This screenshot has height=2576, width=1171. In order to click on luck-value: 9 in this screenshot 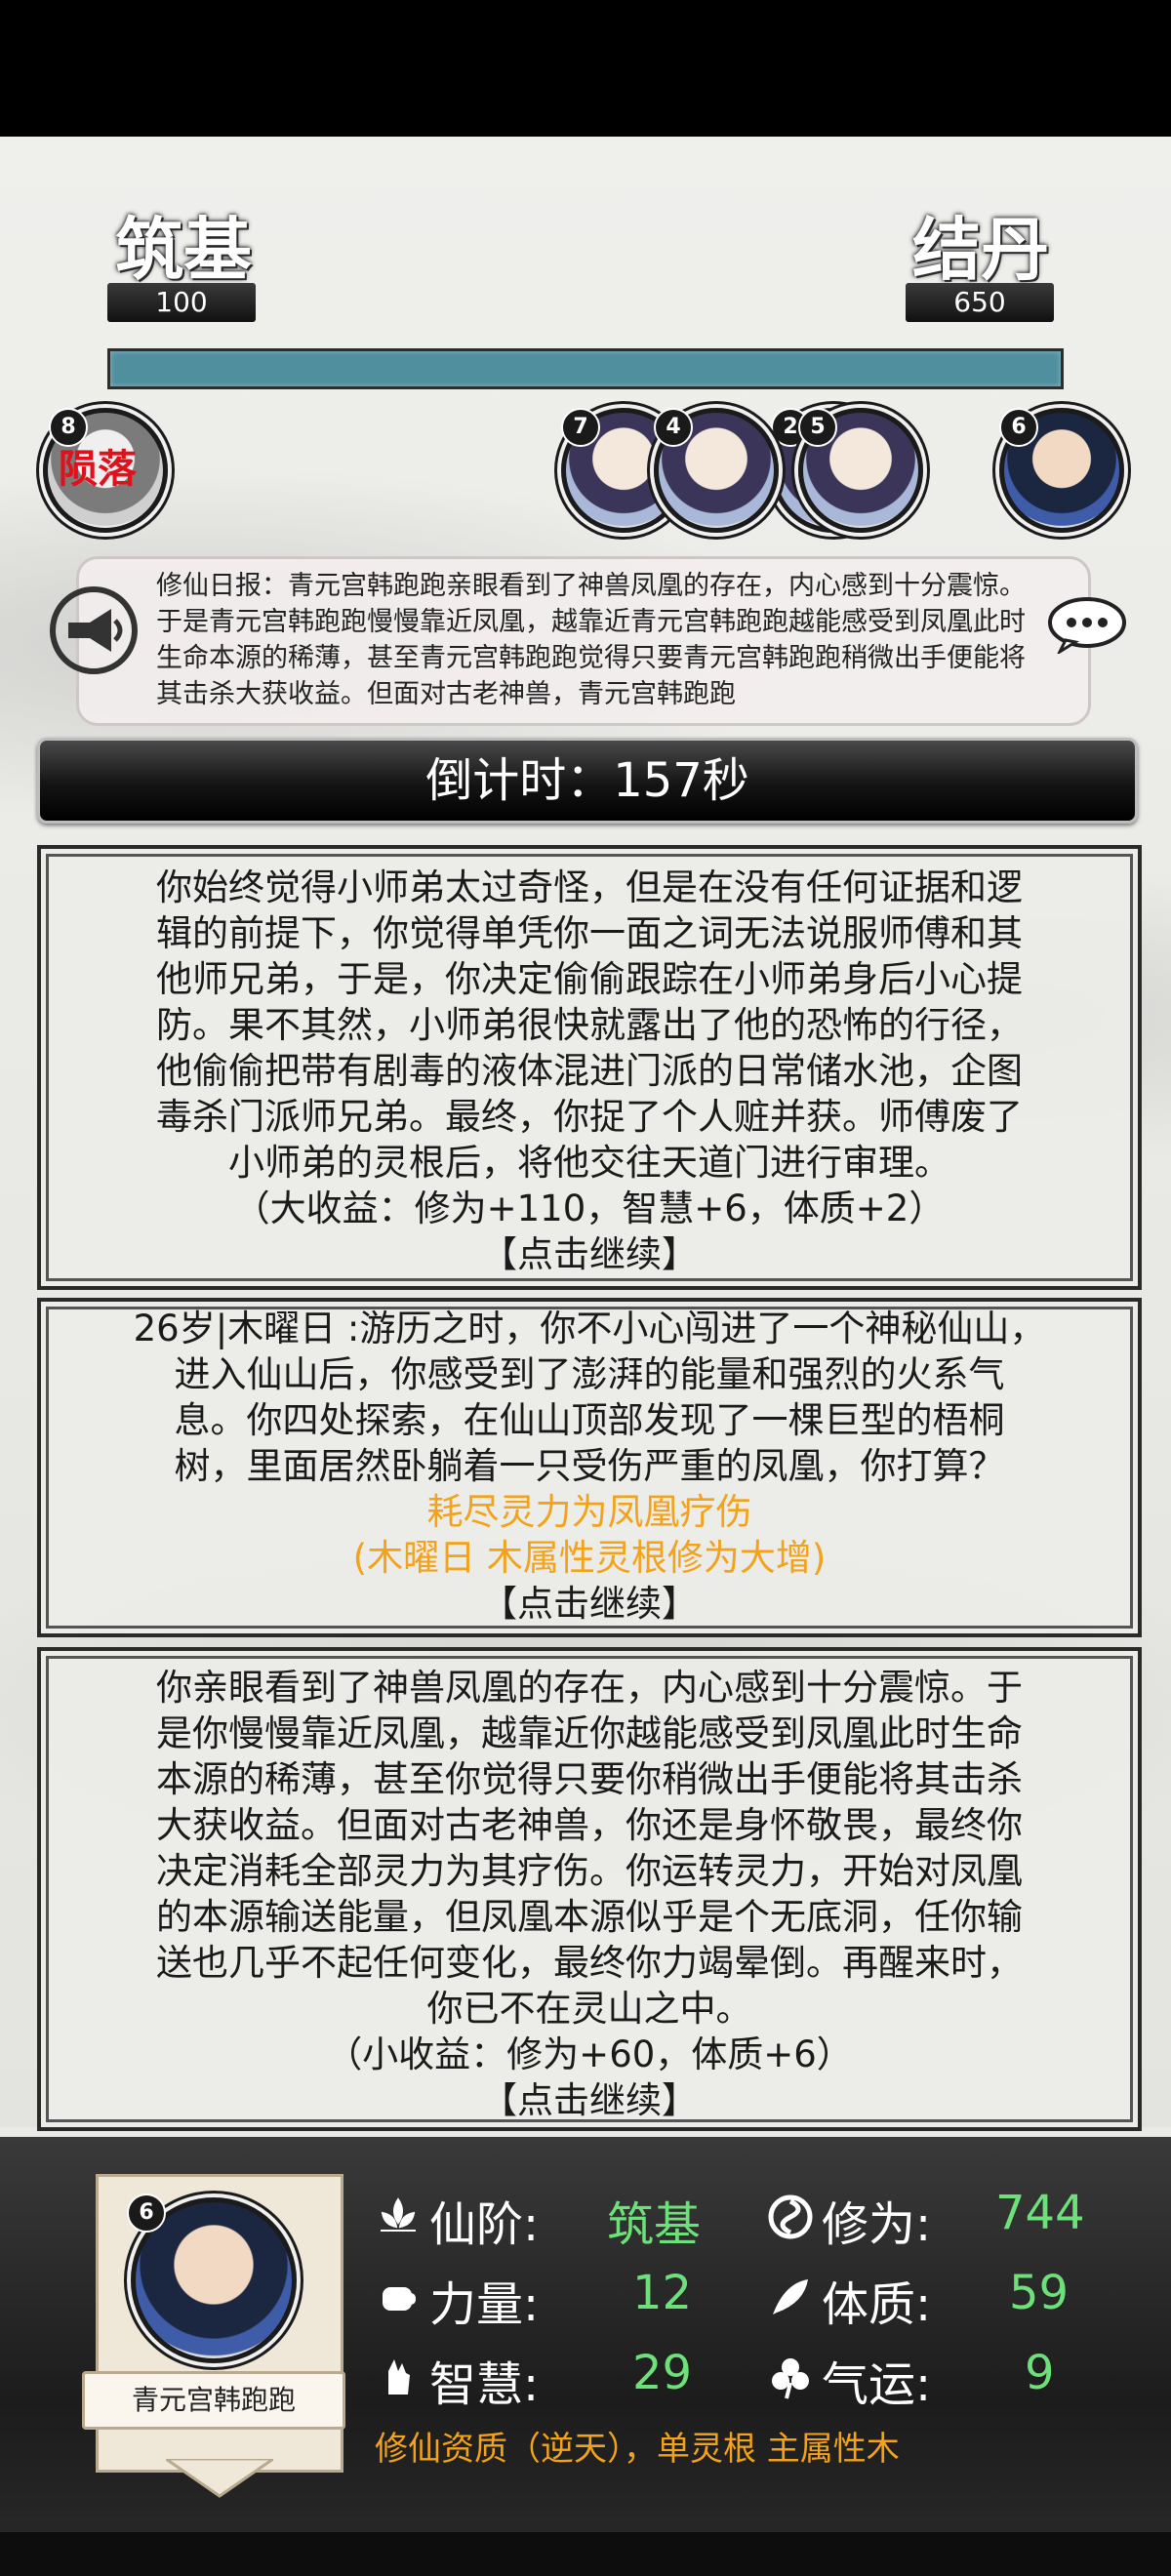, I will do `click(1040, 2373)`.